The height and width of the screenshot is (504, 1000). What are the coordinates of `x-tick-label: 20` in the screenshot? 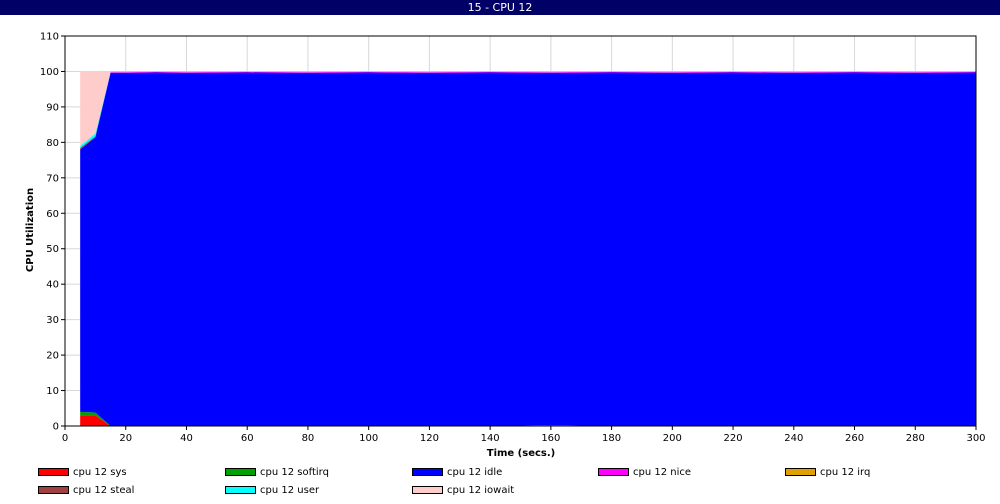 It's located at (125, 438).